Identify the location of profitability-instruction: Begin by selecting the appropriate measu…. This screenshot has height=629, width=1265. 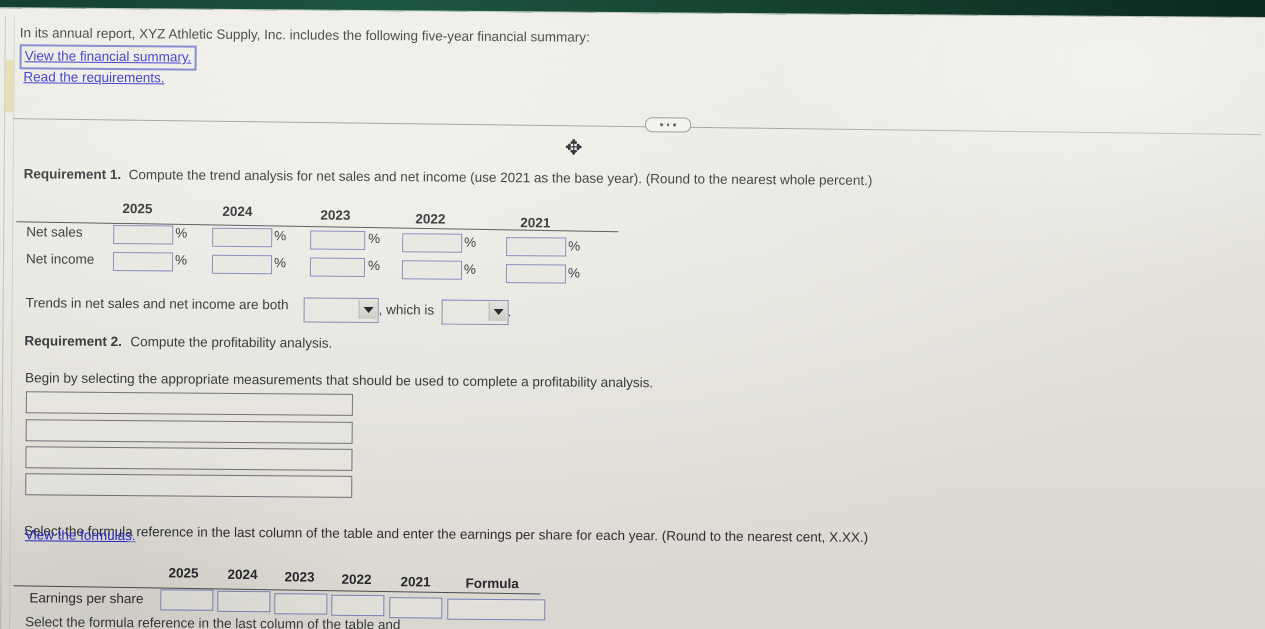
(339, 380).